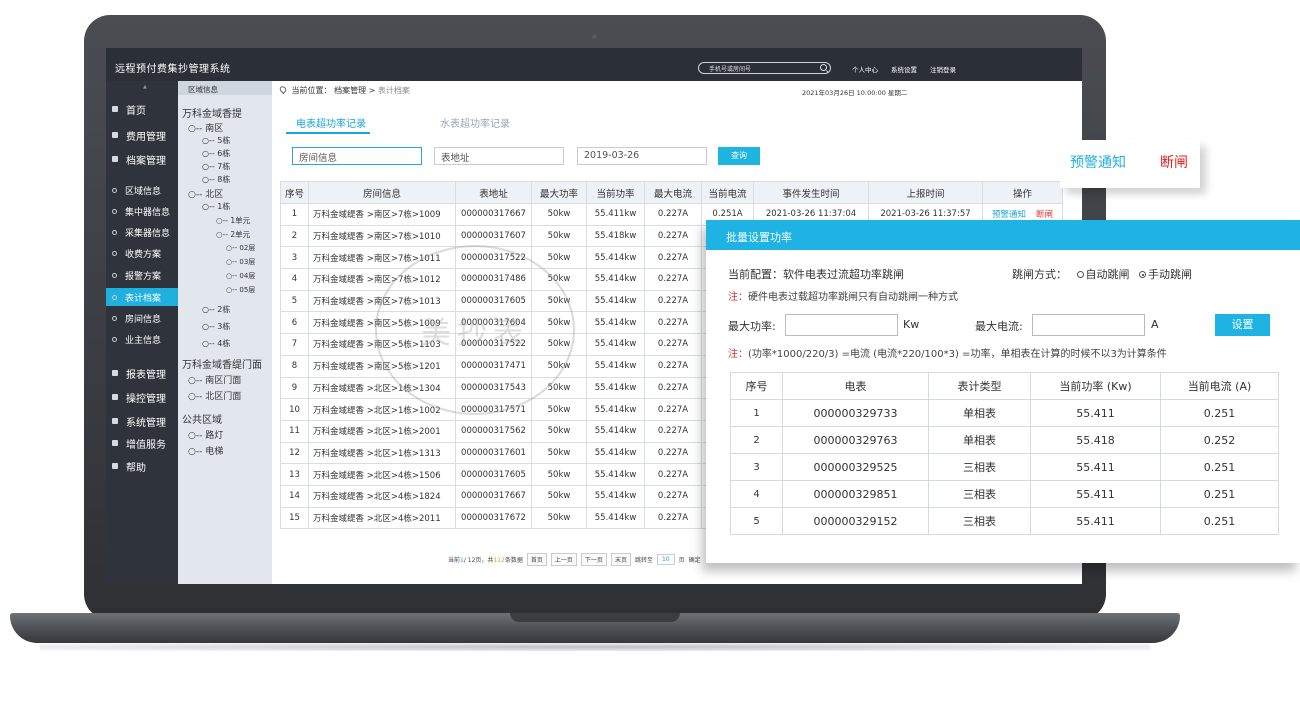  Describe the element at coordinates (620, 559) in the screenshot. I see `last-page-button: 末页` at that location.